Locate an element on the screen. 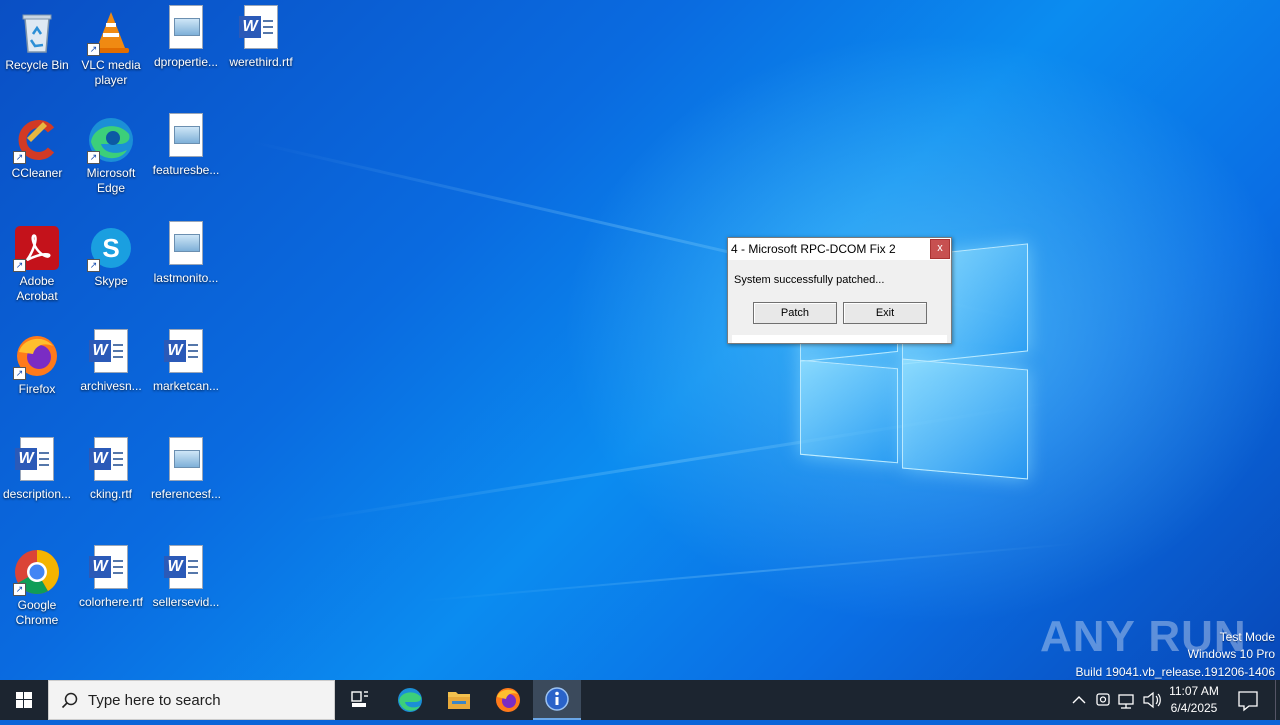 This screenshot has height=725, width=1280. desktop-icon-werethird: W werethird.rtf is located at coordinates (261, 36).